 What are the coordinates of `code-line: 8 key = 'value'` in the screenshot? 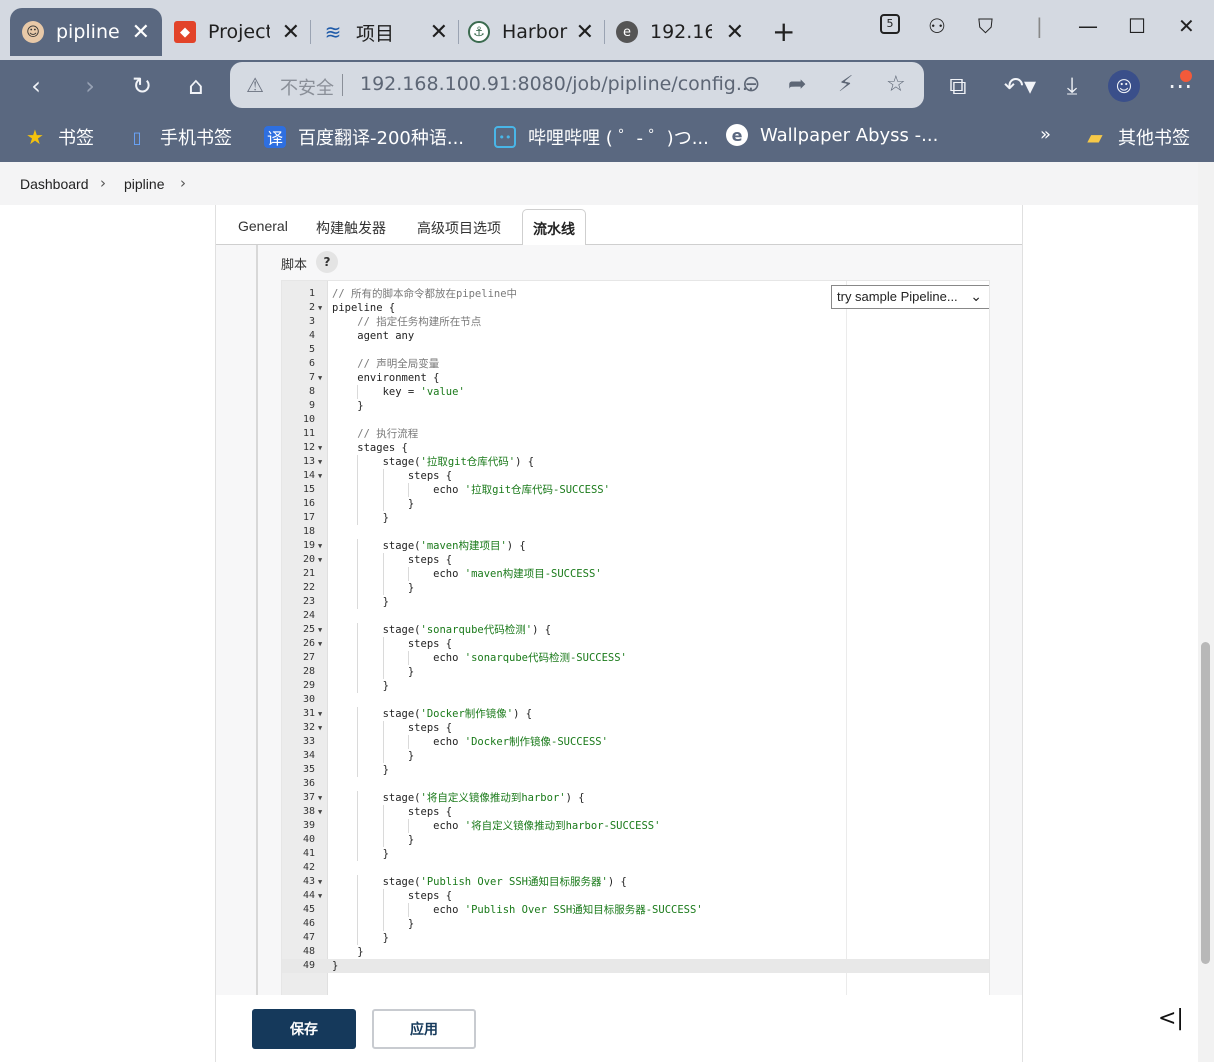 It's located at (635, 392).